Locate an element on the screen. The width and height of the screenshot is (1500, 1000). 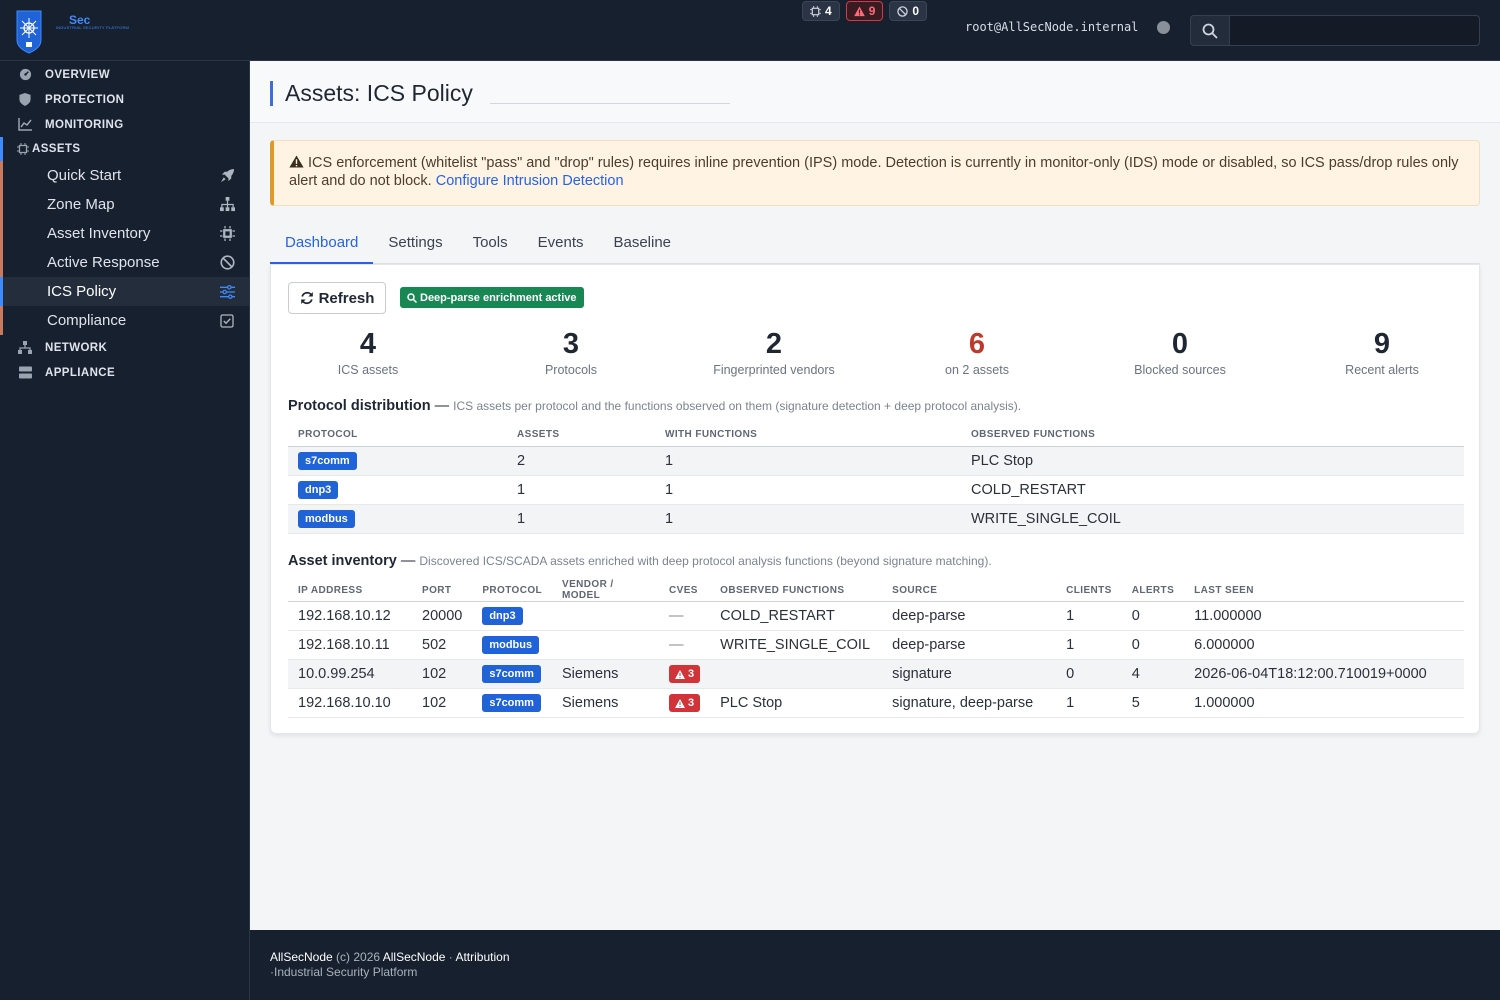
footer-tagline: ·Industrial Security Platform is located at coordinates (344, 972).